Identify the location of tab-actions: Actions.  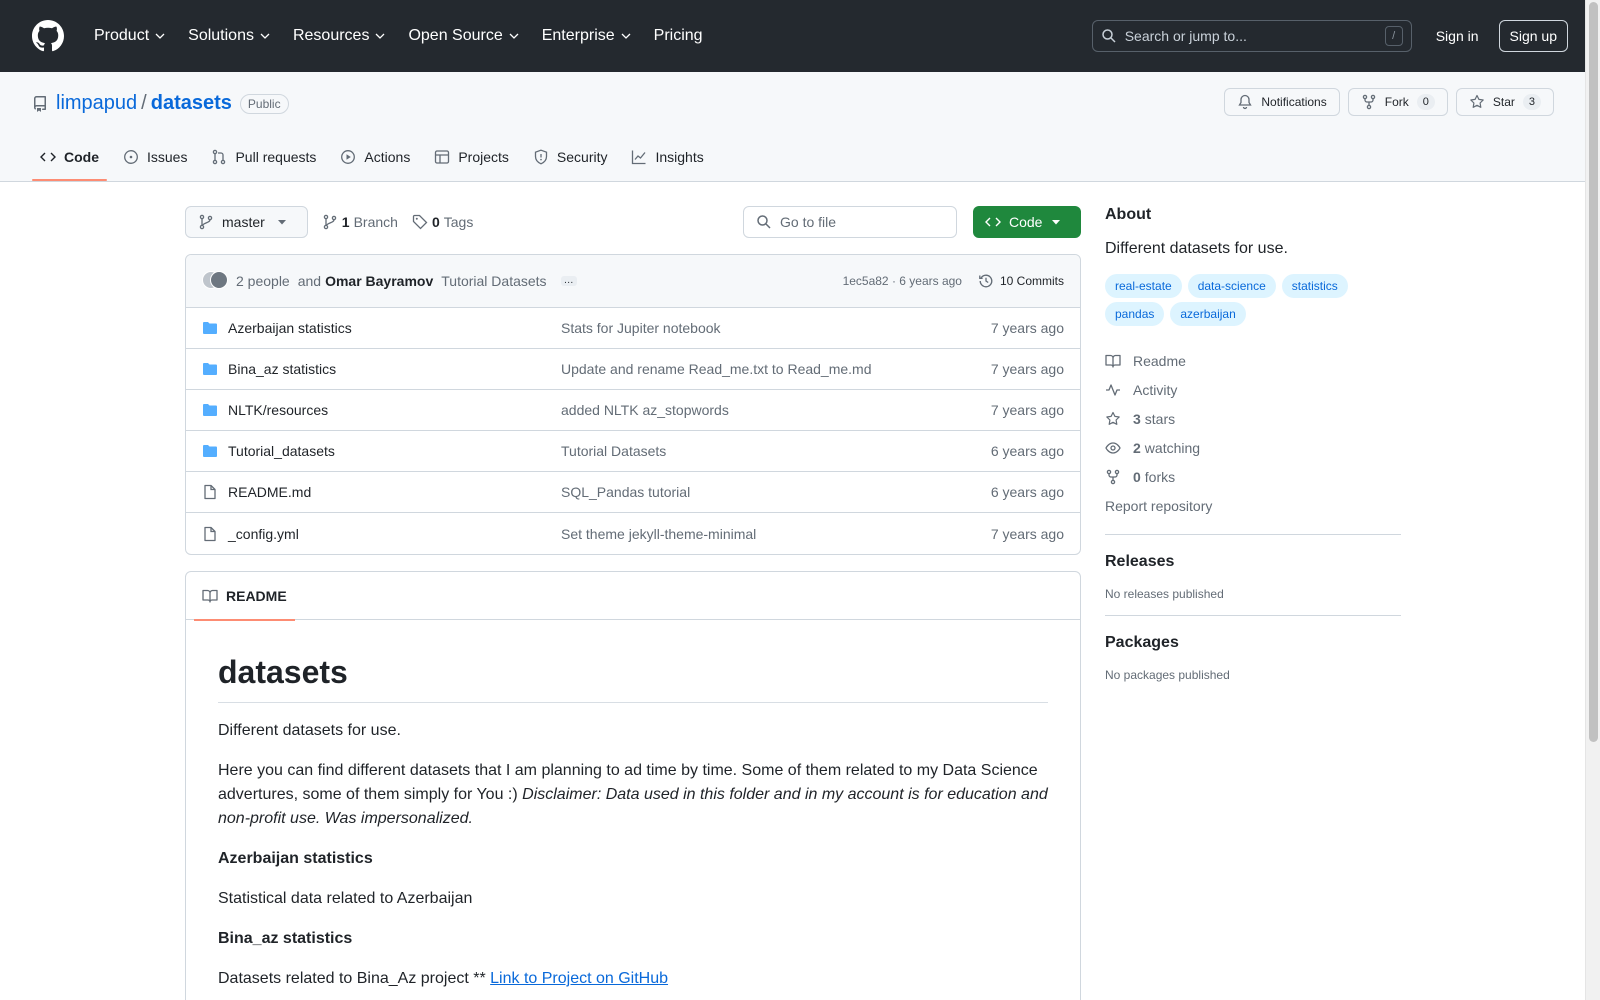
(375, 157).